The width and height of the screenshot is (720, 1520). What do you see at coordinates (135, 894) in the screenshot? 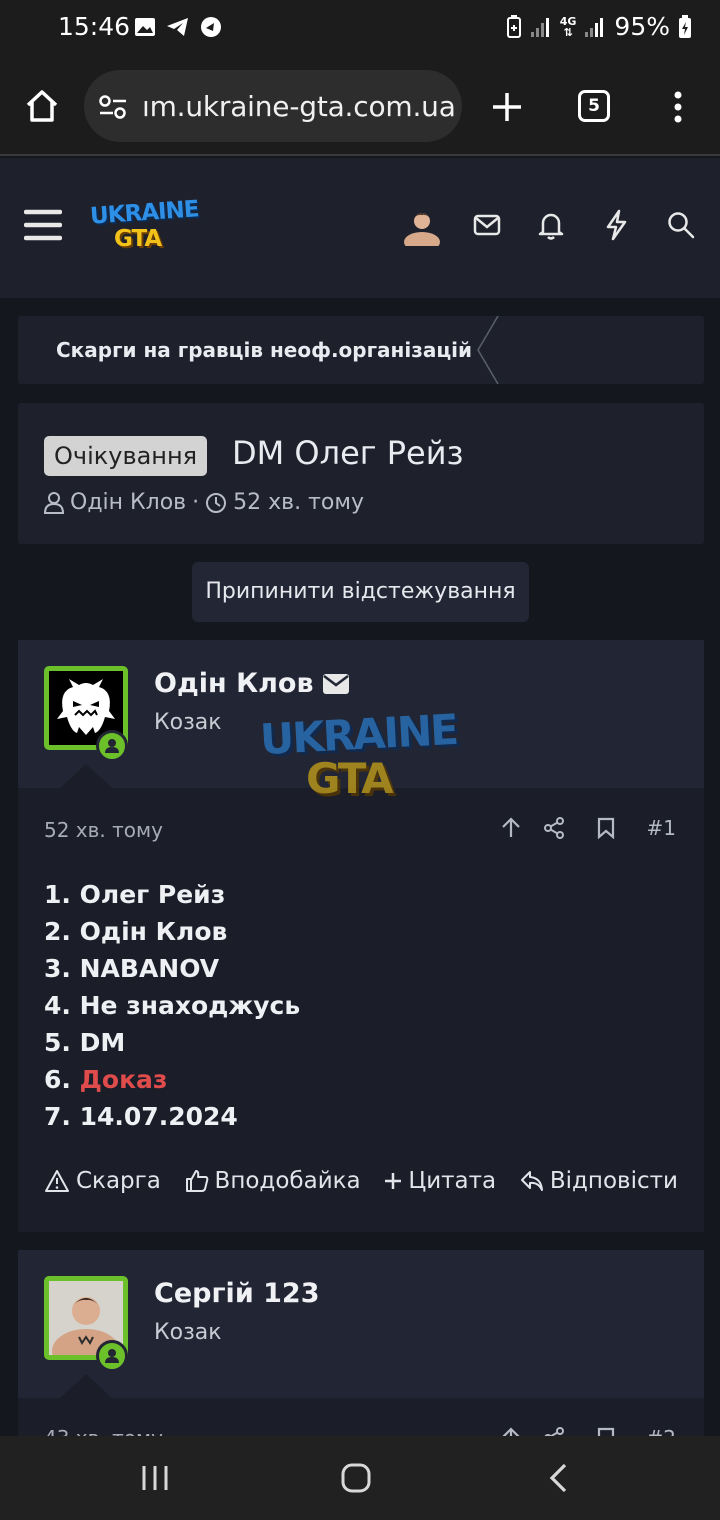
I see `list-item: 1. Олег Рейз` at bounding box center [135, 894].